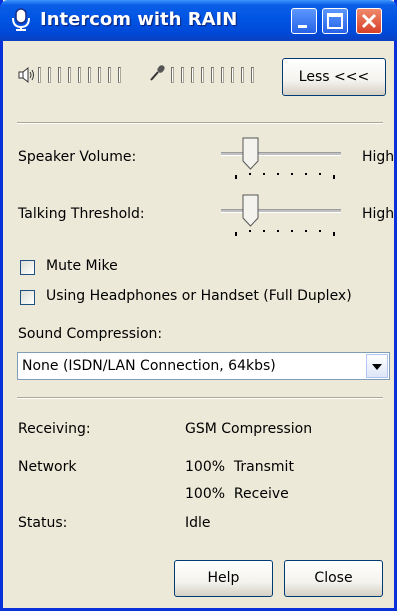  What do you see at coordinates (43, 523) in the screenshot?
I see `status-label: Status:` at bounding box center [43, 523].